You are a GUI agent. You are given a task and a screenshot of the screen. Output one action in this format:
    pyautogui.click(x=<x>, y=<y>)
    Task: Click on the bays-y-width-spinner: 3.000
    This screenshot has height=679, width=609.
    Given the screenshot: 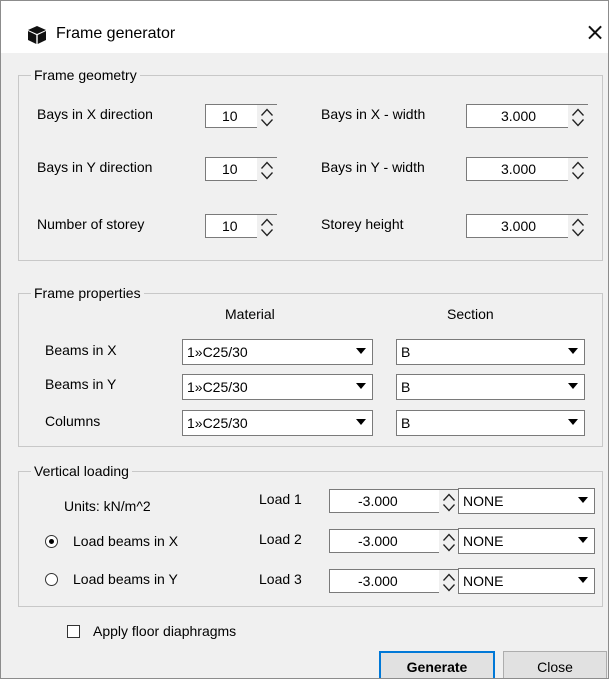 What is the action you would take?
    pyautogui.click(x=527, y=169)
    